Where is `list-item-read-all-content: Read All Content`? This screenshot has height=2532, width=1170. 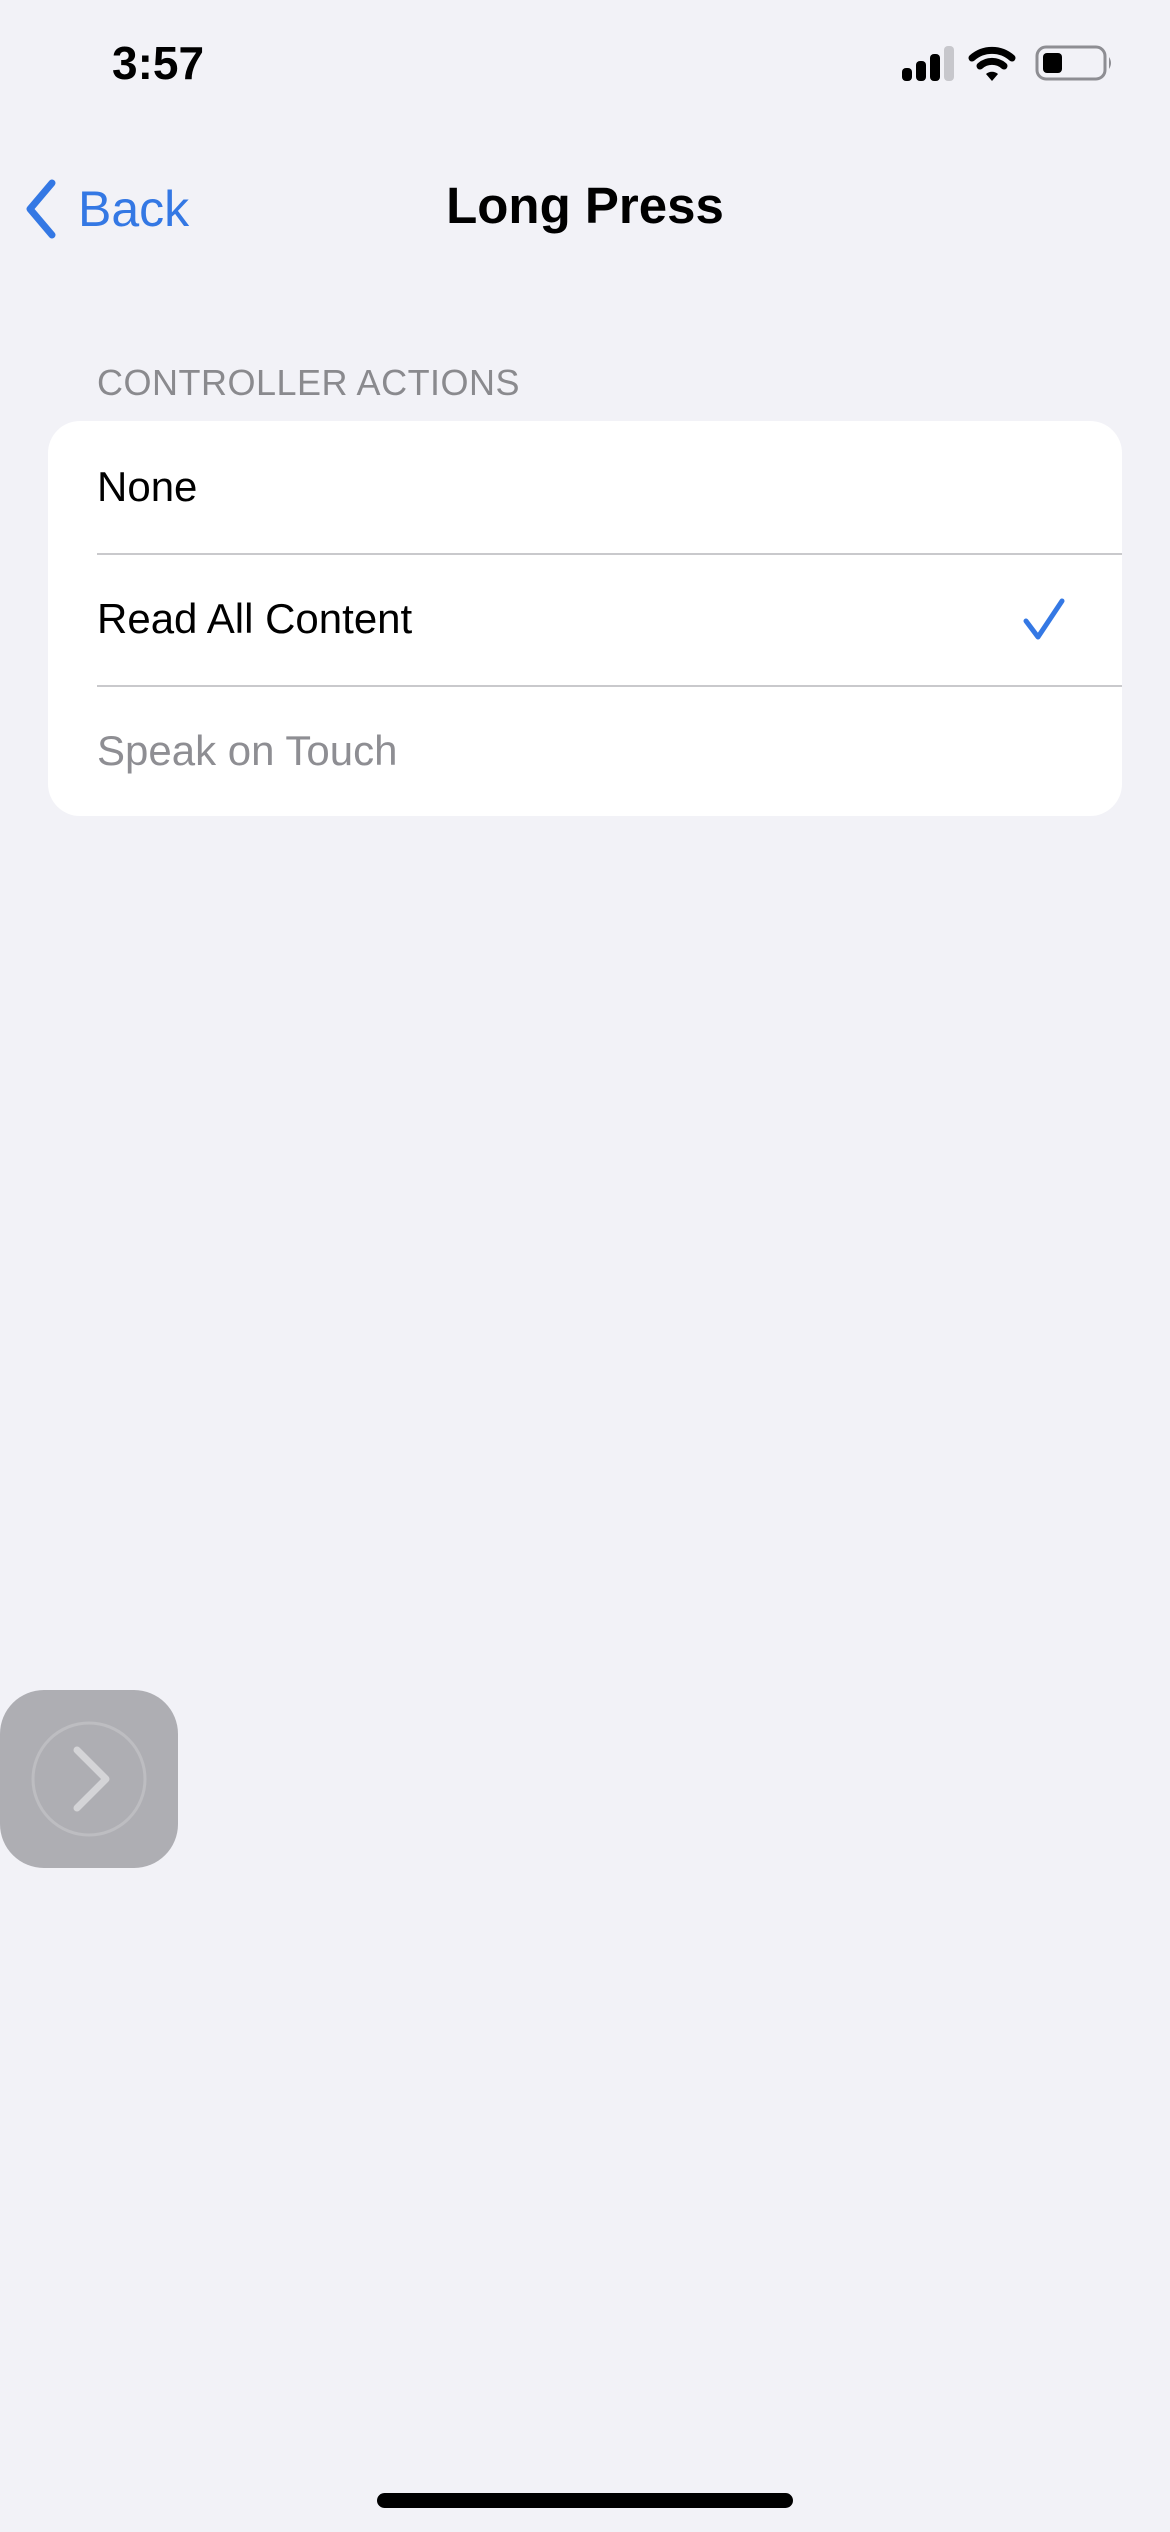 list-item-read-all-content: Read All Content is located at coordinates (585, 619).